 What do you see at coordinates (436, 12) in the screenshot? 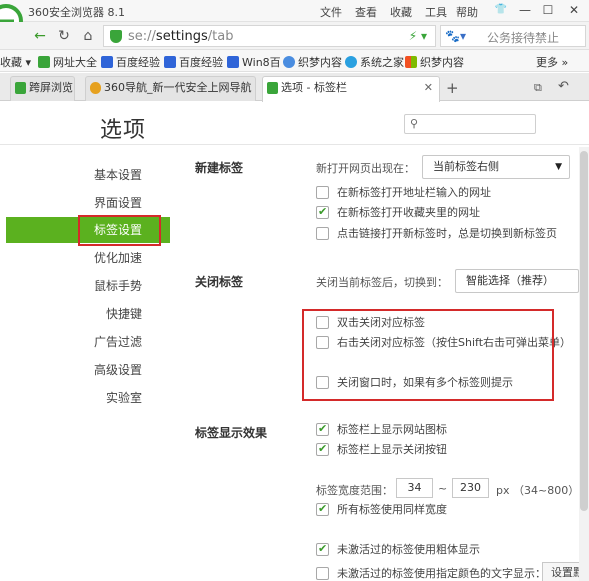
I see `menu-tools: 工具` at bounding box center [436, 12].